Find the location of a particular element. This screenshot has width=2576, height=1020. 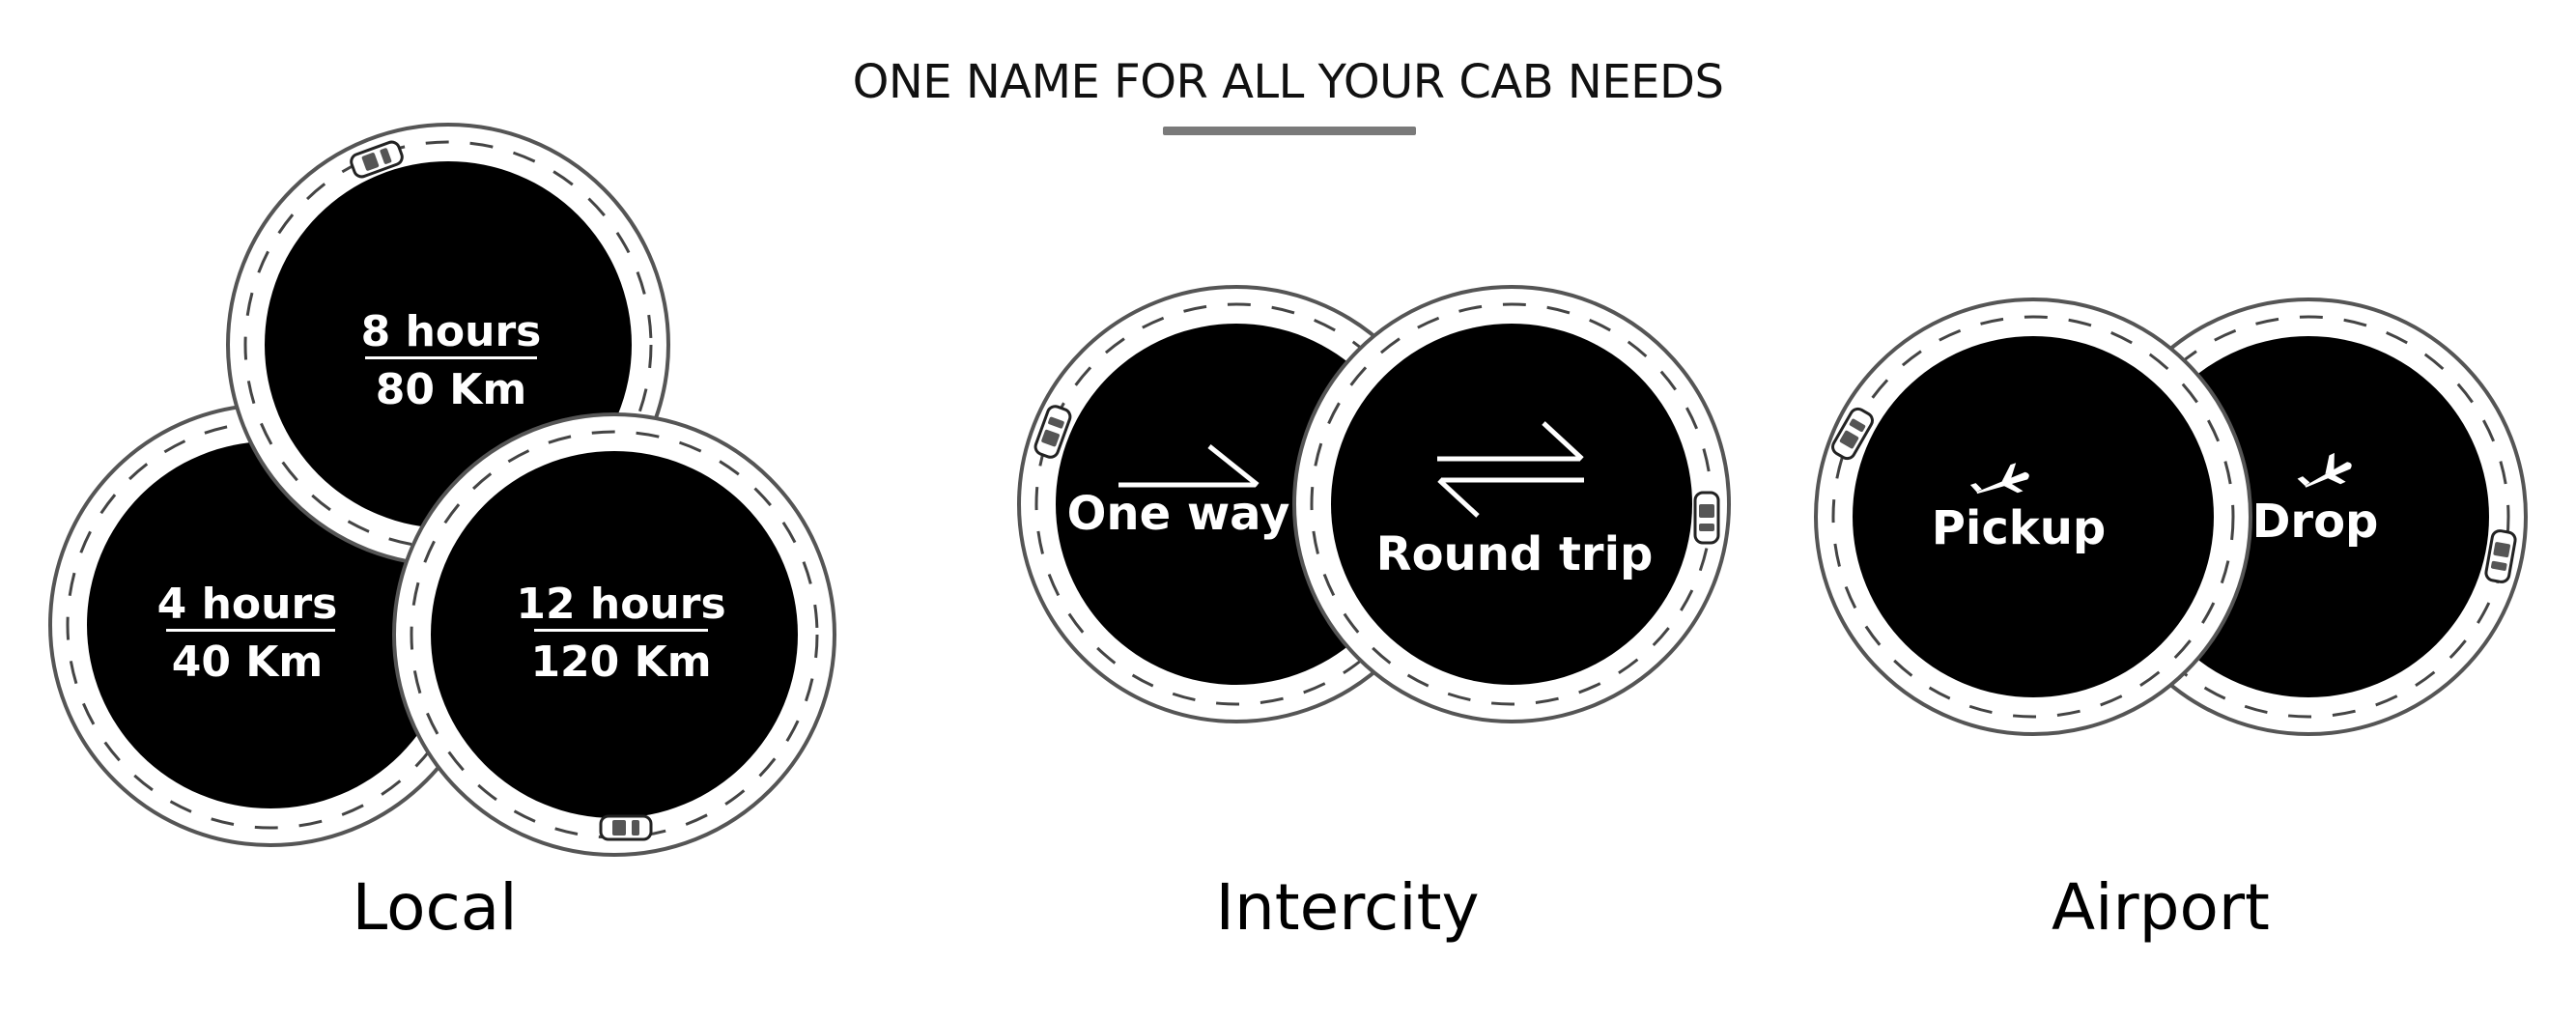

local-package-distance: 40 Km is located at coordinates (248, 663).